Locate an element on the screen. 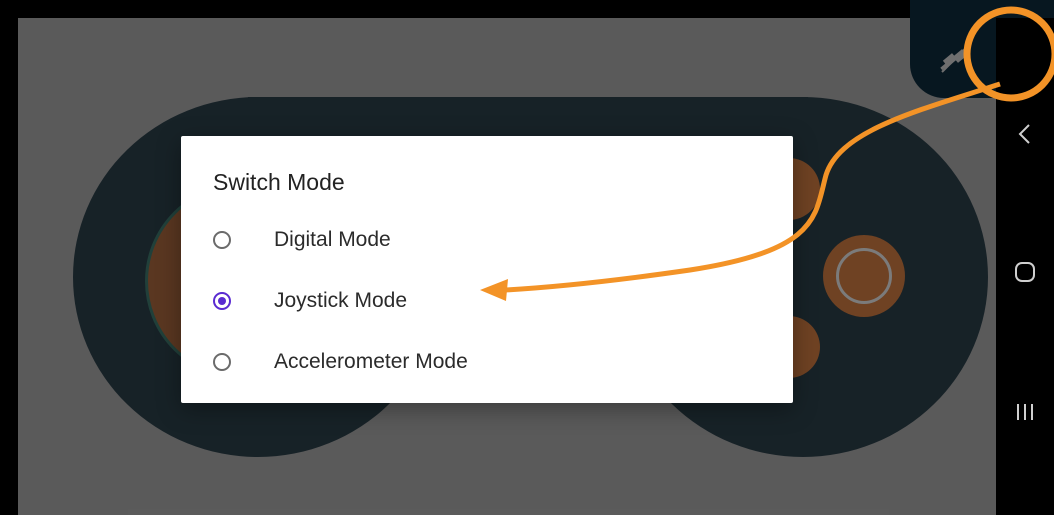  option-accelerometer-mode: Accelerometer Mode is located at coordinates (340, 362).